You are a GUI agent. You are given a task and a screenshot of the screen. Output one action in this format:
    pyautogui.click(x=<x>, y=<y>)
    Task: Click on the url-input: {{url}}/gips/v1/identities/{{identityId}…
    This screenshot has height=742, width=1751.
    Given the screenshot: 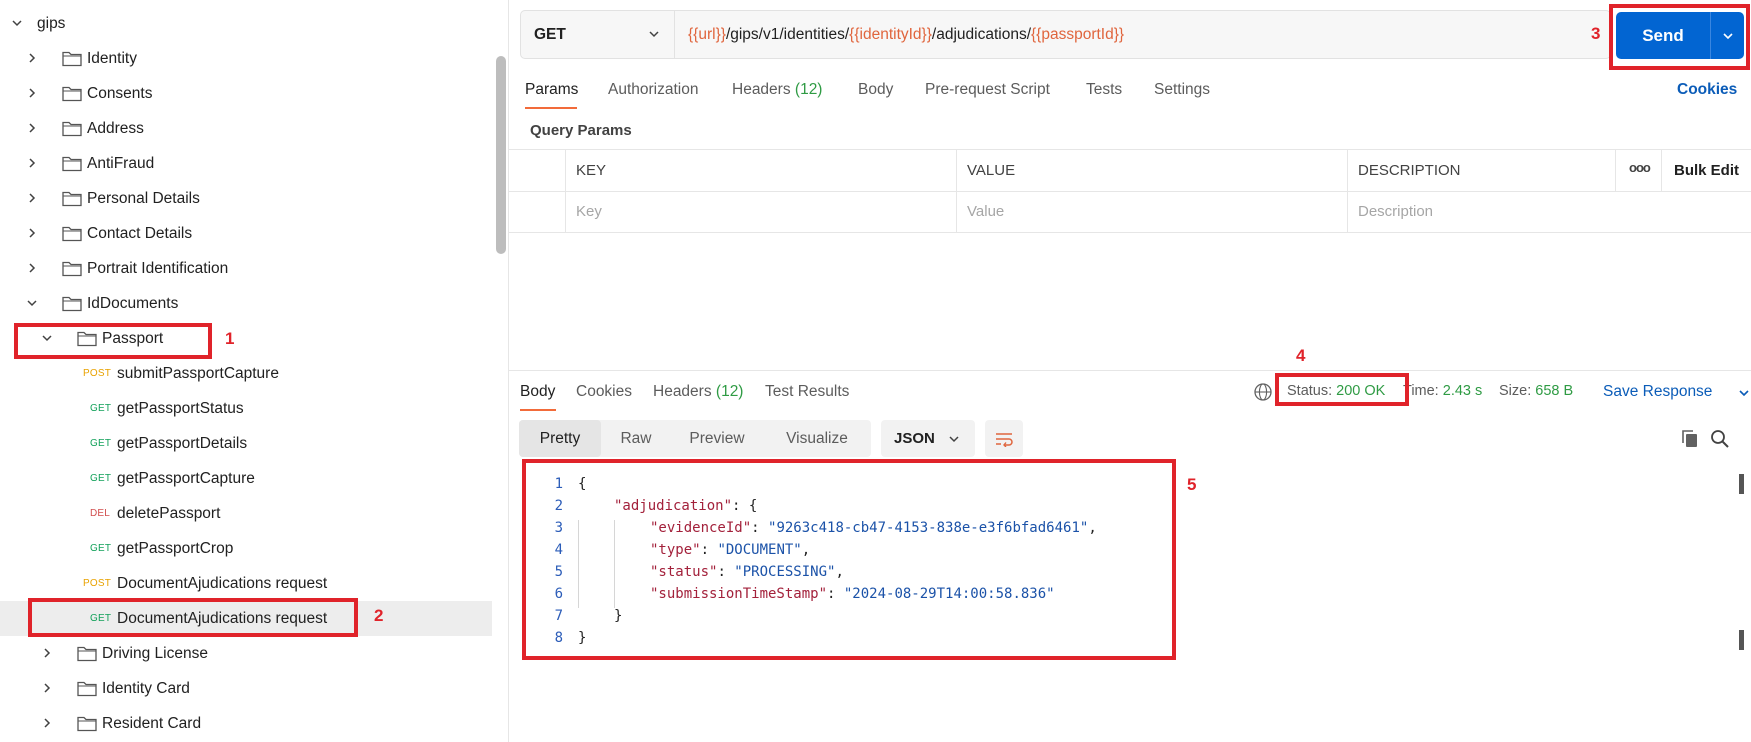 What is the action you would take?
    pyautogui.click(x=906, y=35)
    